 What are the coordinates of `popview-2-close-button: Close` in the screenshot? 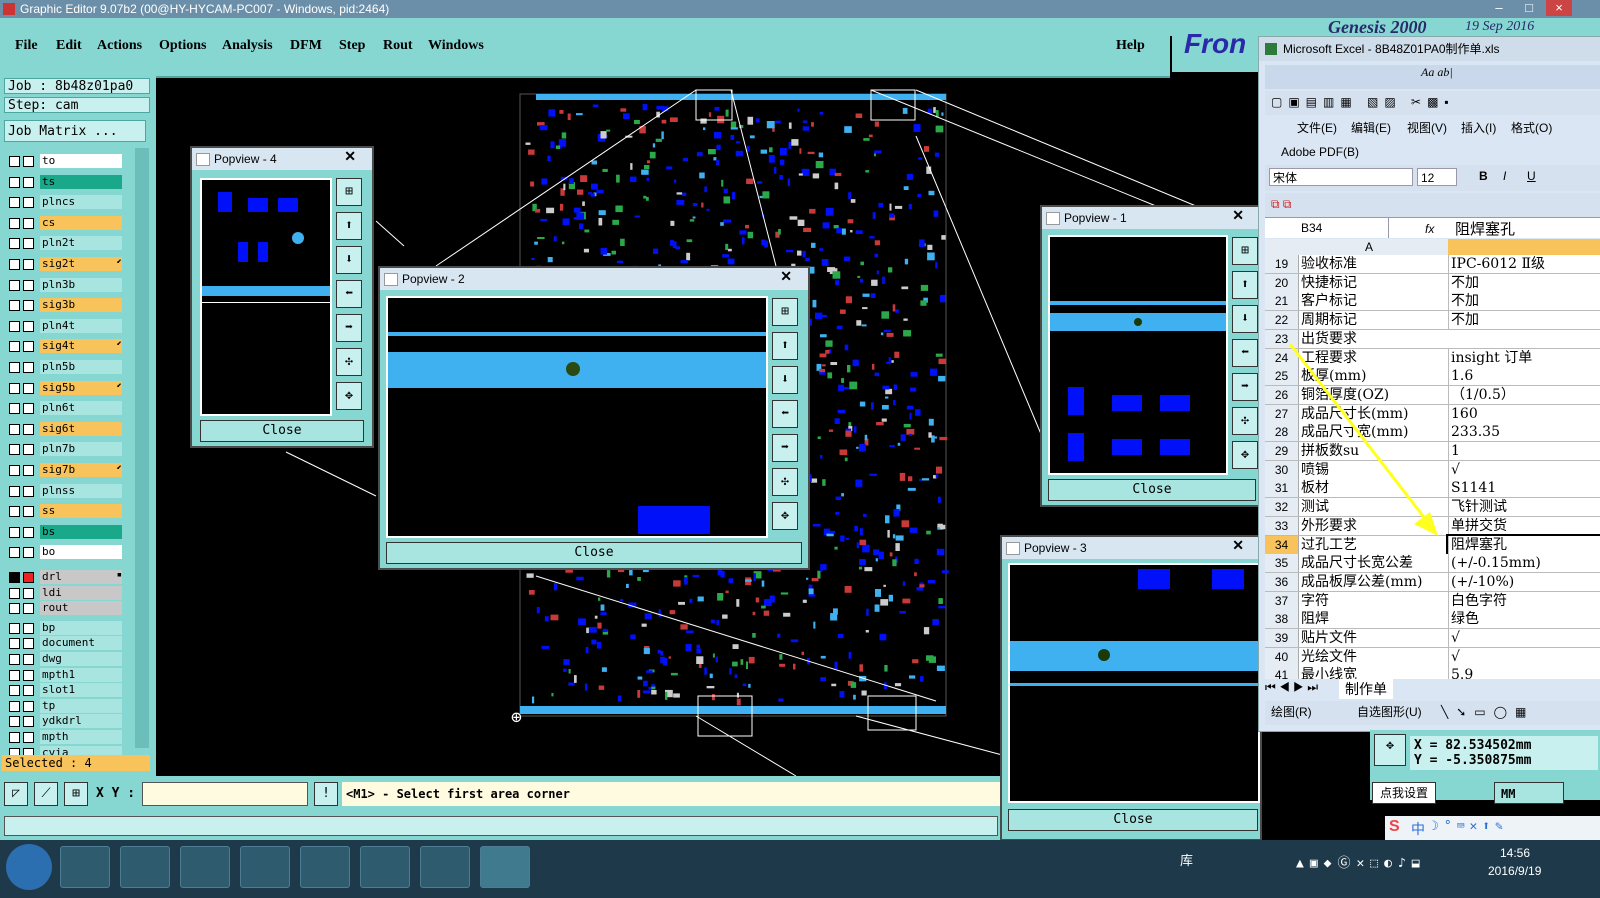 It's located at (594, 553).